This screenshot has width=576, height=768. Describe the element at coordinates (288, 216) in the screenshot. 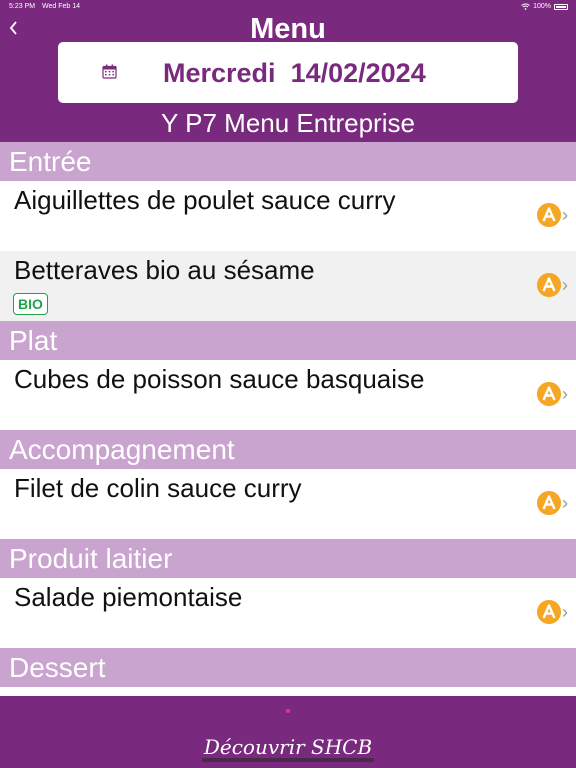

I see `menu-item: Aiguillettes de poulet sauce curry ›` at that location.